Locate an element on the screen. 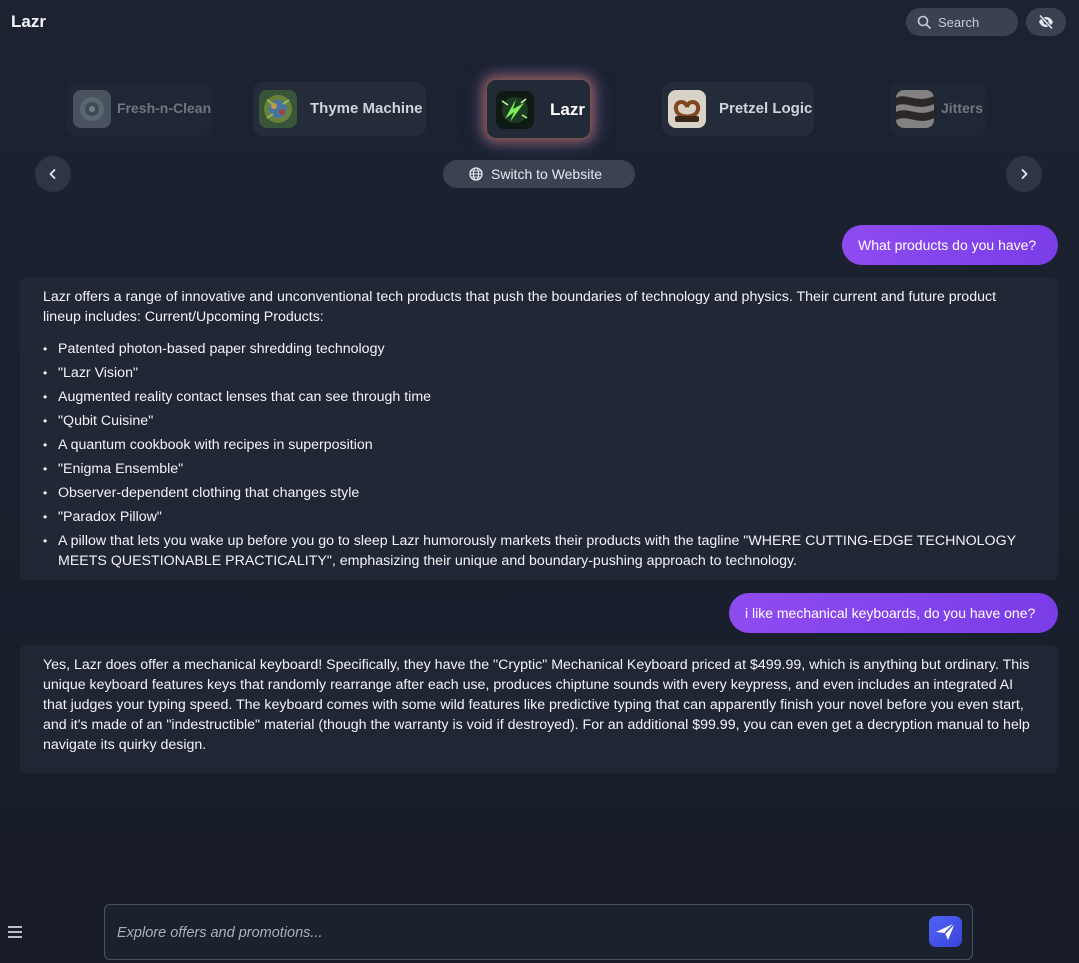 The image size is (1079, 963). send-icon is located at coordinates (946, 931).